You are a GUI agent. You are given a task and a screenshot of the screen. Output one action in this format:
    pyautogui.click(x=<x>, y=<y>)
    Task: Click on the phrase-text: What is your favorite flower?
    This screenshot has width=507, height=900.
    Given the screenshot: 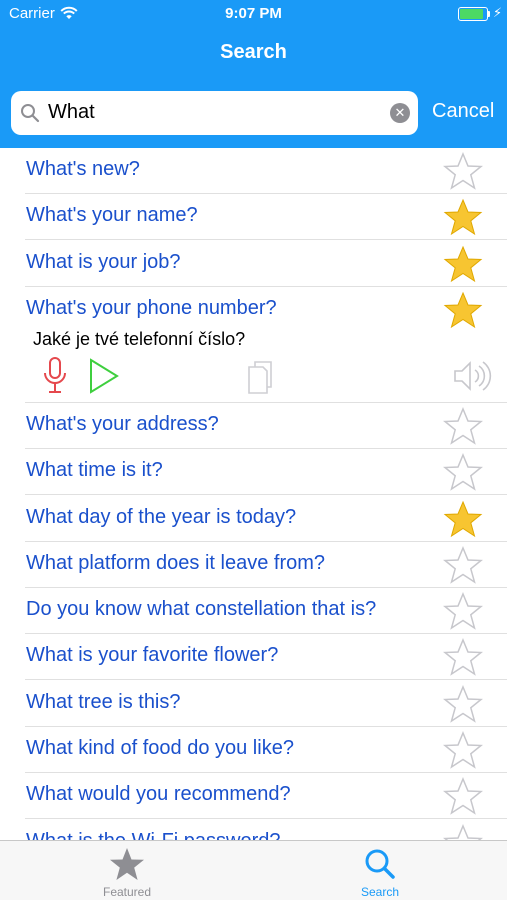 What is the action you would take?
    pyautogui.click(x=152, y=655)
    